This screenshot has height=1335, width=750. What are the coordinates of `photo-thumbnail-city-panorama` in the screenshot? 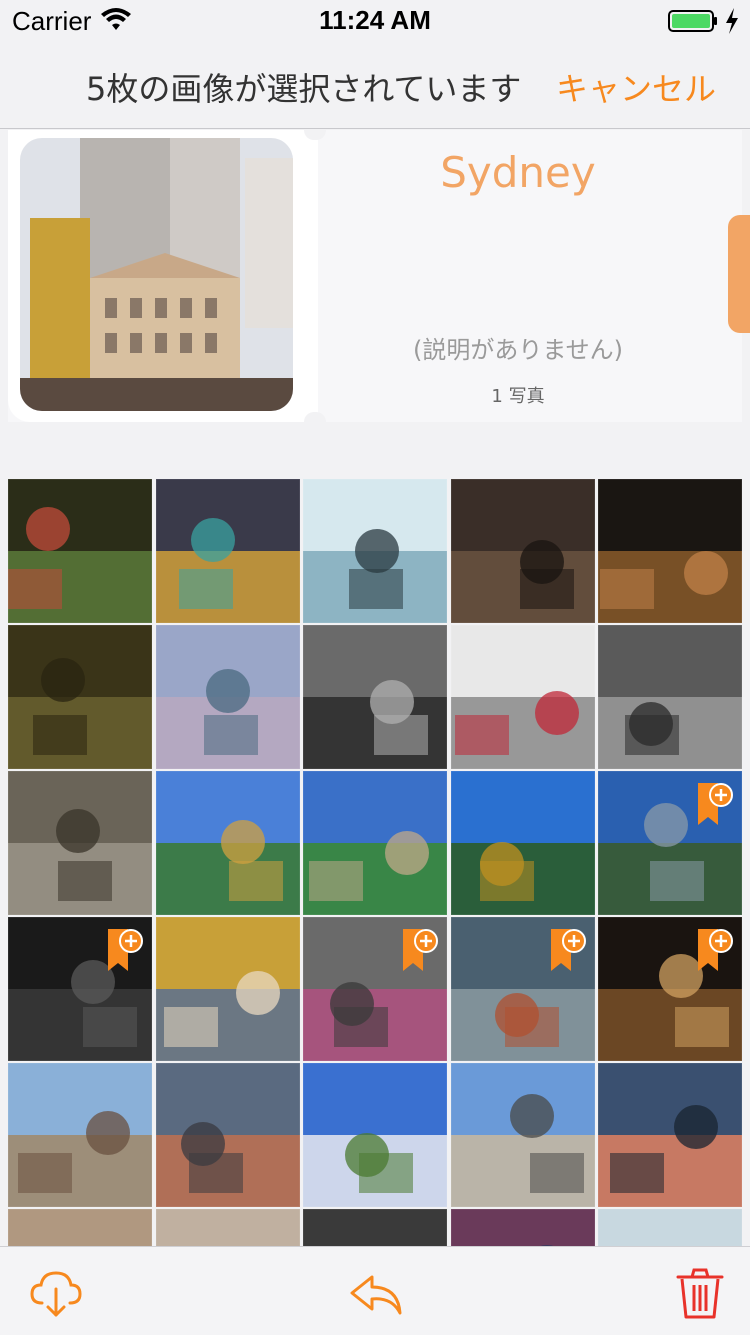 It's located at (523, 989).